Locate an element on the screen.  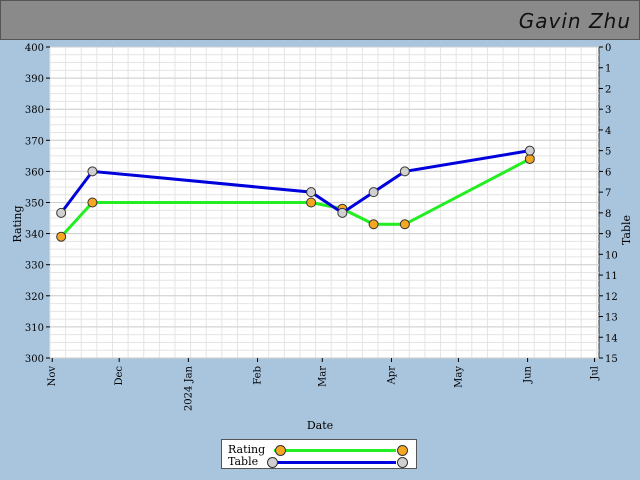
left-tick-label: 380 is located at coordinates (34, 110).